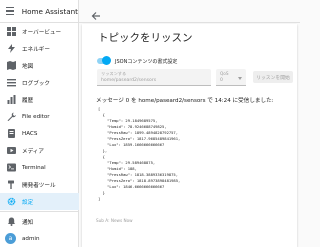 This screenshot has height=247, width=320. Describe the element at coordinates (39, 65) in the screenshot. I see `sidebar-item-map: 地図` at that location.